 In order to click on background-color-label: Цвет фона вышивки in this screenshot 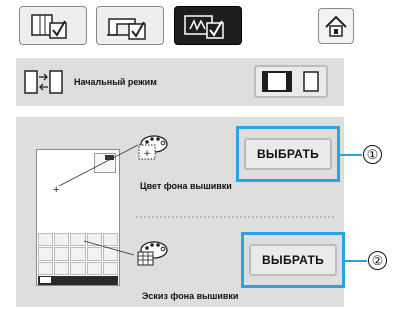, I will do `click(186, 186)`.